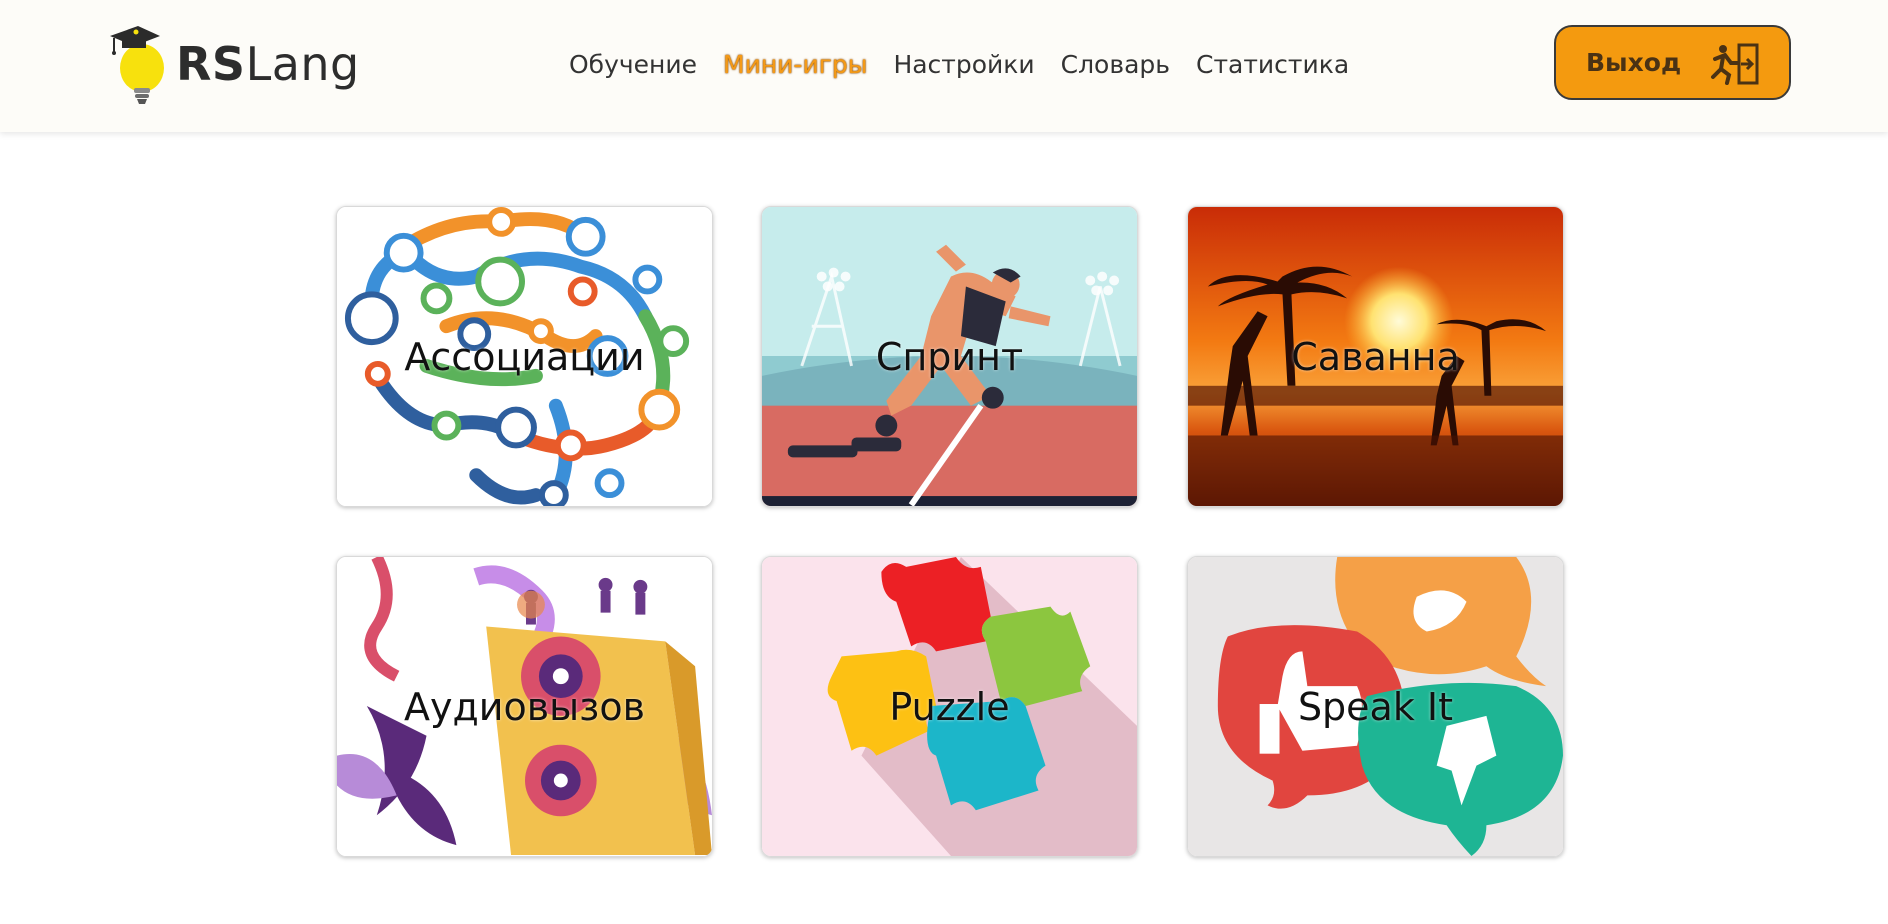 The width and height of the screenshot is (1888, 924). What do you see at coordinates (1634, 62) in the screenshot?
I see `exit-button-label: Выход` at bounding box center [1634, 62].